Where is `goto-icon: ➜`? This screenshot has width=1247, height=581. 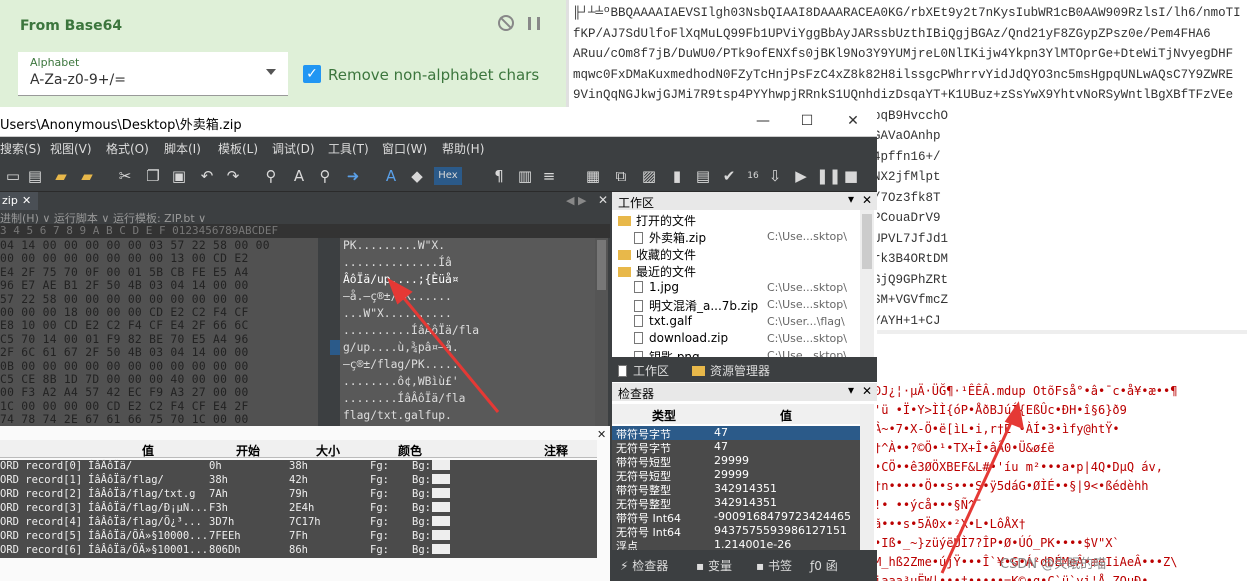
goto-icon: ➜ is located at coordinates (353, 176).